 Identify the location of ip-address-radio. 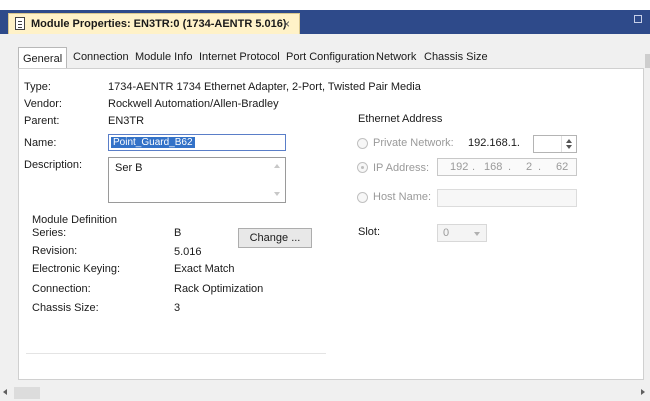
(362, 167).